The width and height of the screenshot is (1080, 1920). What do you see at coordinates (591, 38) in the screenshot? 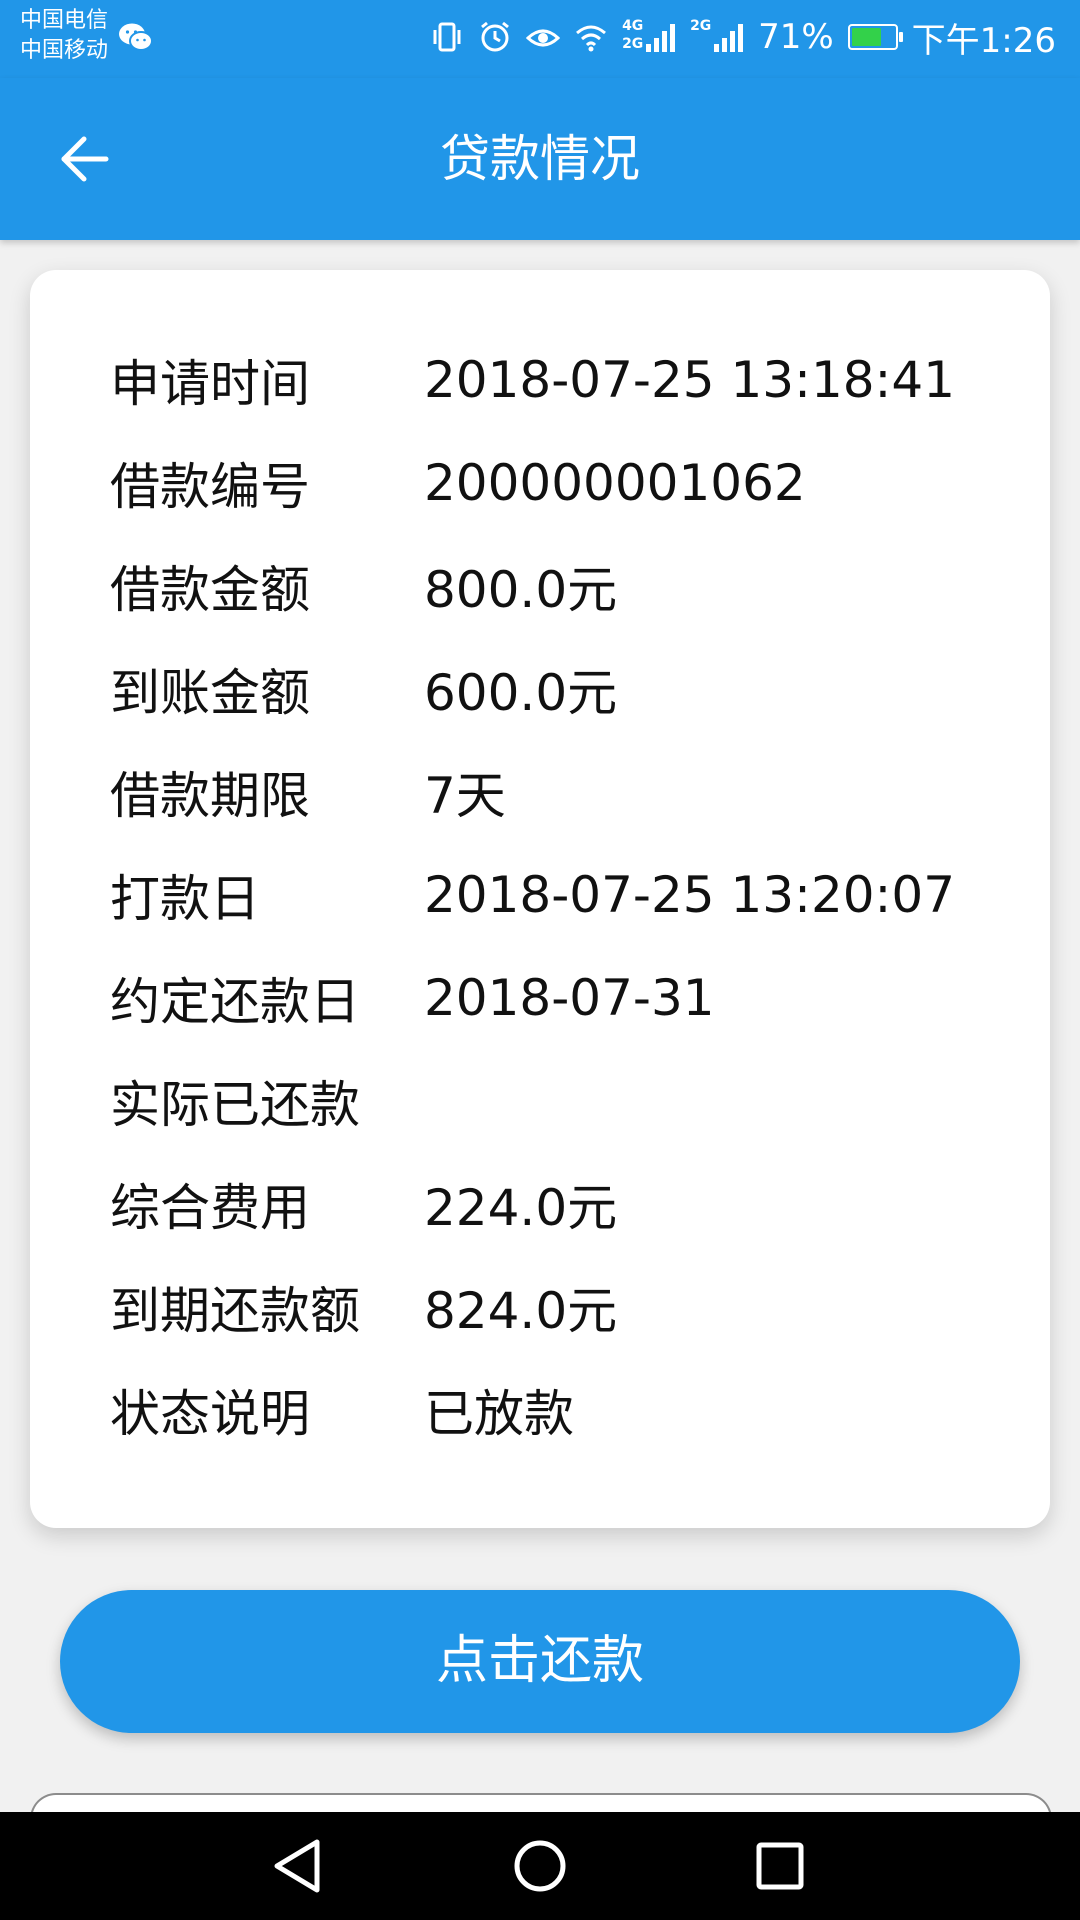
I see `wifi-icon` at bounding box center [591, 38].